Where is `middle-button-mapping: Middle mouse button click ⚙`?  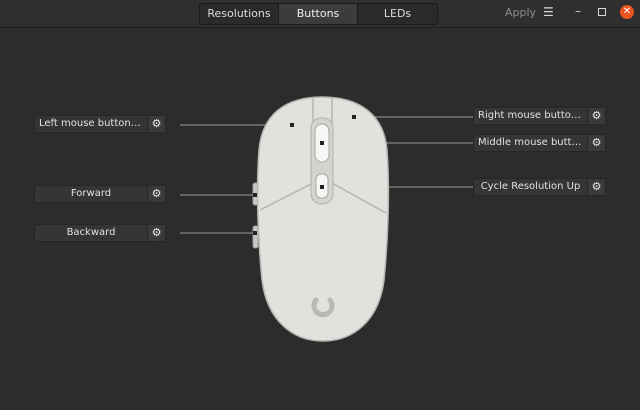 middle-button-mapping: Middle mouse button click ⚙ is located at coordinates (539, 143).